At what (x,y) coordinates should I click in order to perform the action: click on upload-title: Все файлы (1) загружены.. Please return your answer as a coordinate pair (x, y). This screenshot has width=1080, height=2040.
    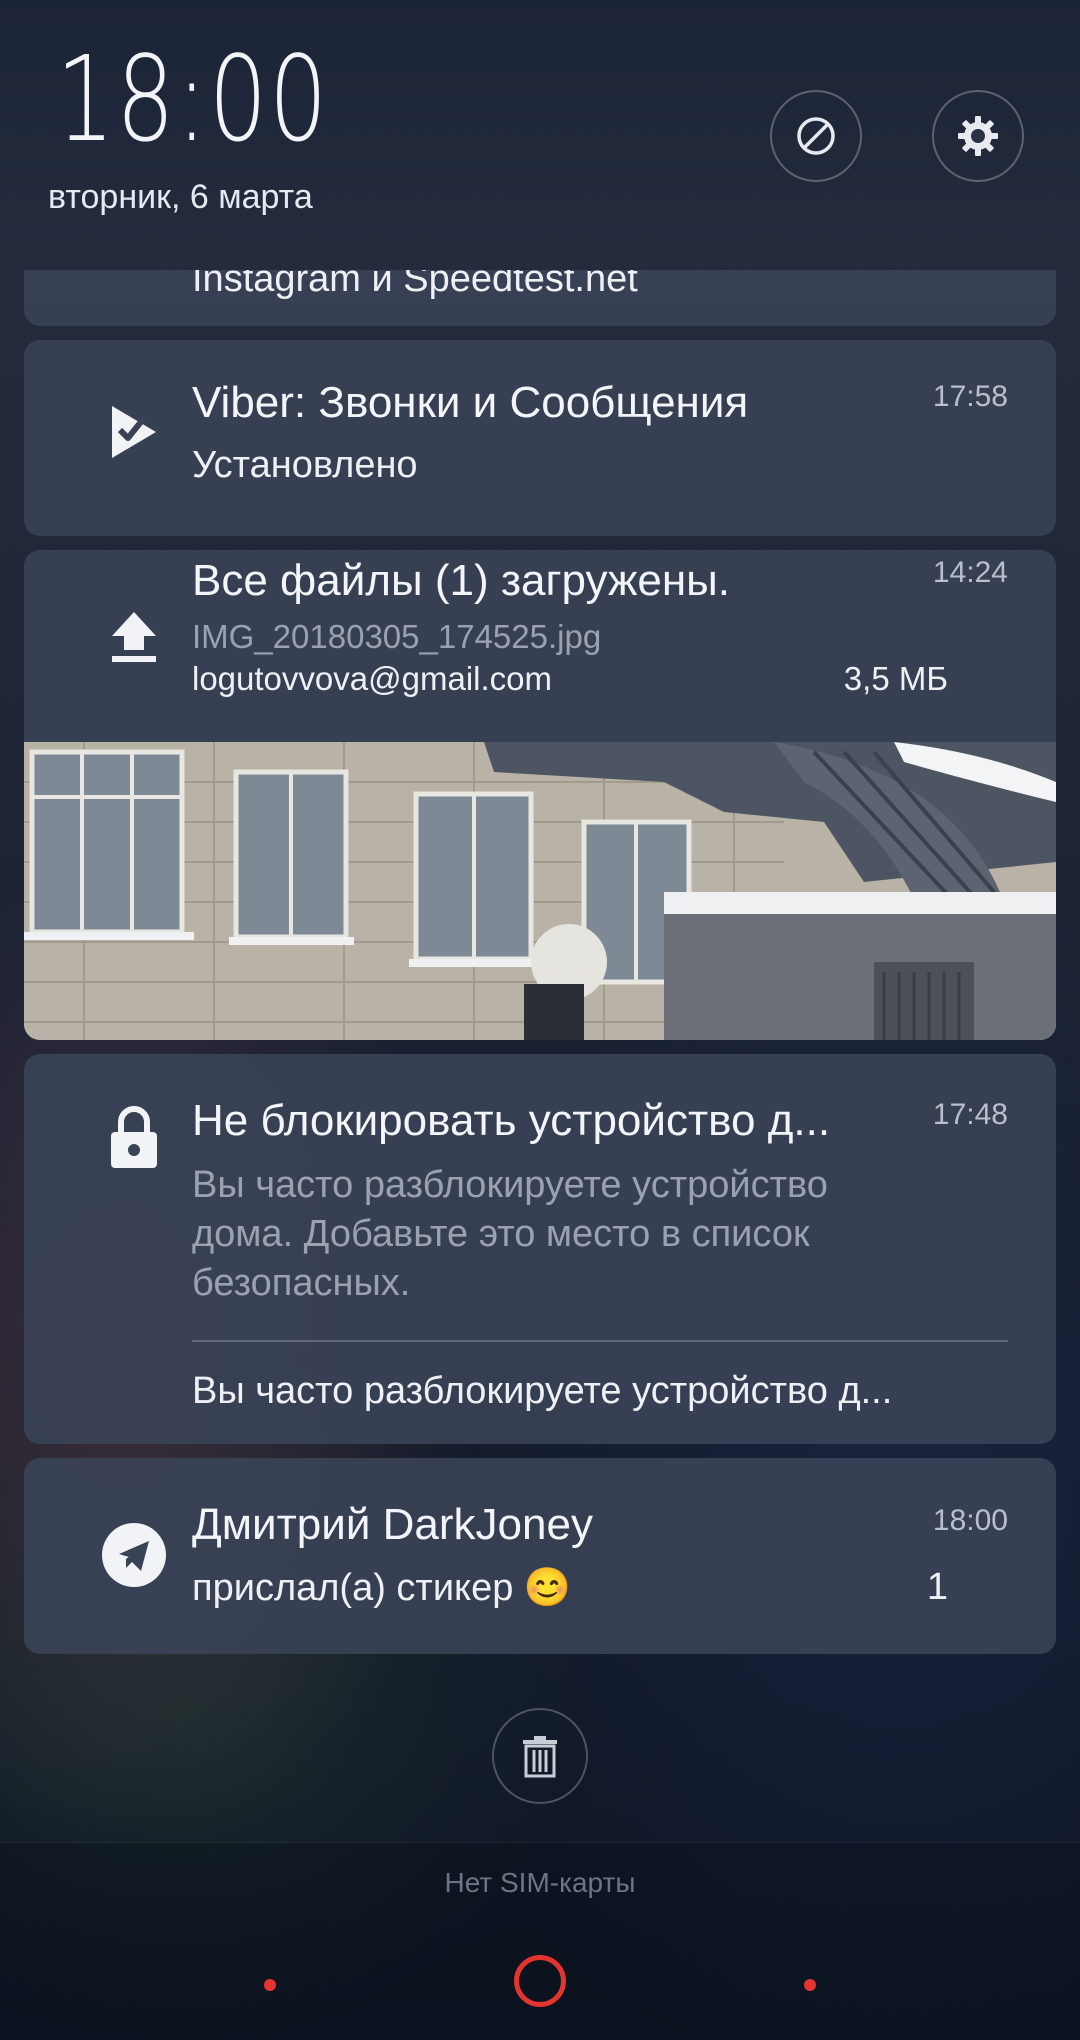
    Looking at the image, I should click on (461, 580).